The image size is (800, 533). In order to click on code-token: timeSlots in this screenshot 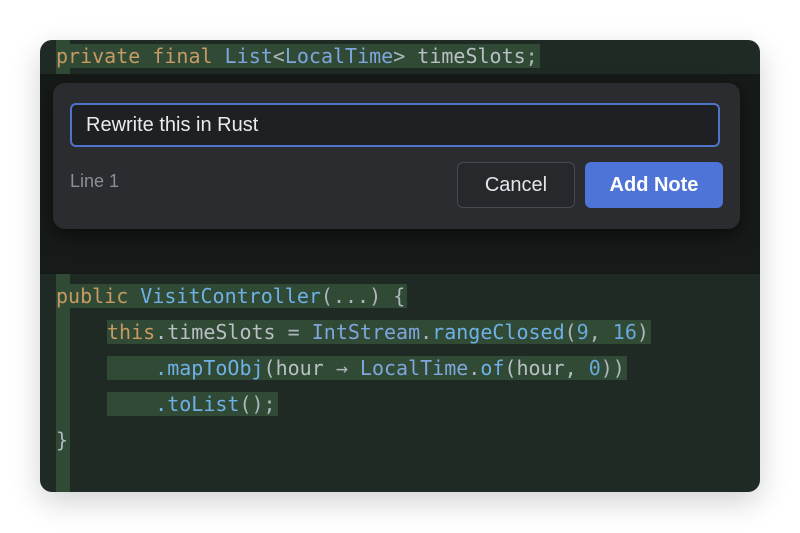, I will do `click(471, 56)`.